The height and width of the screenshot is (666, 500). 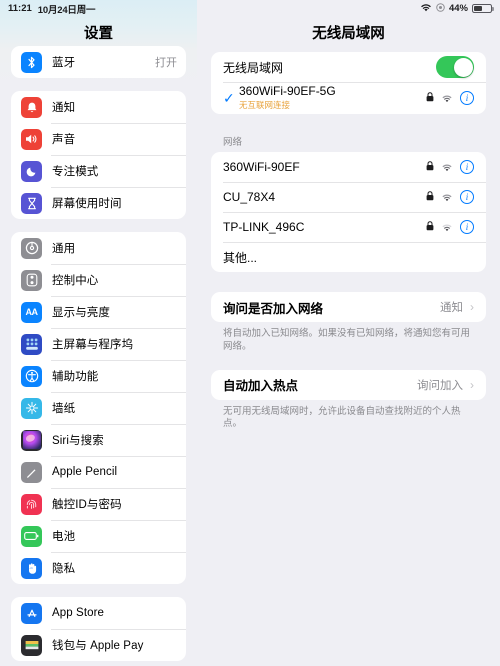 What do you see at coordinates (233, 142) in the screenshot?
I see `networks-section-header: 网络` at bounding box center [233, 142].